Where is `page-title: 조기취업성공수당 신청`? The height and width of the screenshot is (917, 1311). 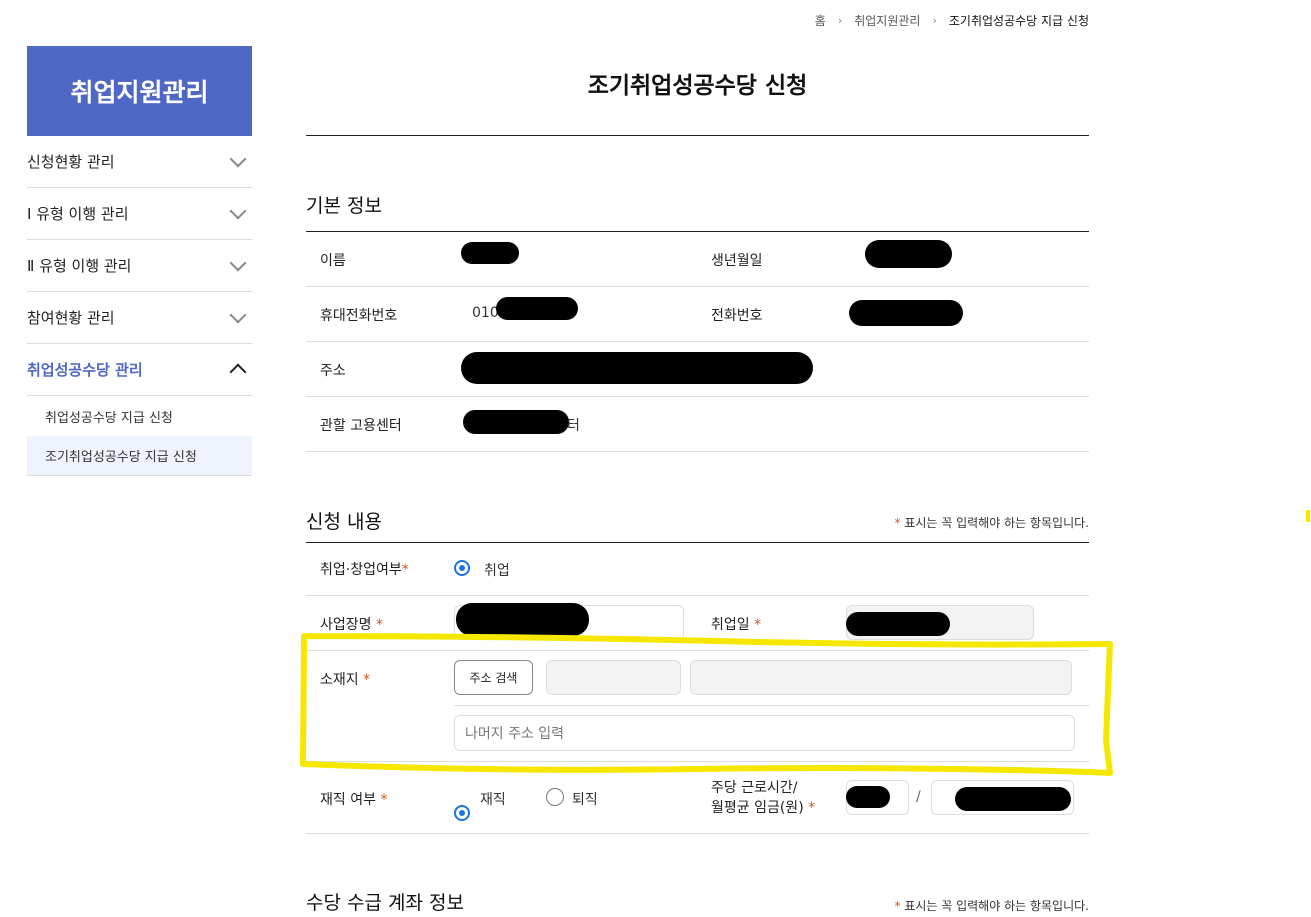 page-title: 조기취업성공수당 신청 is located at coordinates (697, 86).